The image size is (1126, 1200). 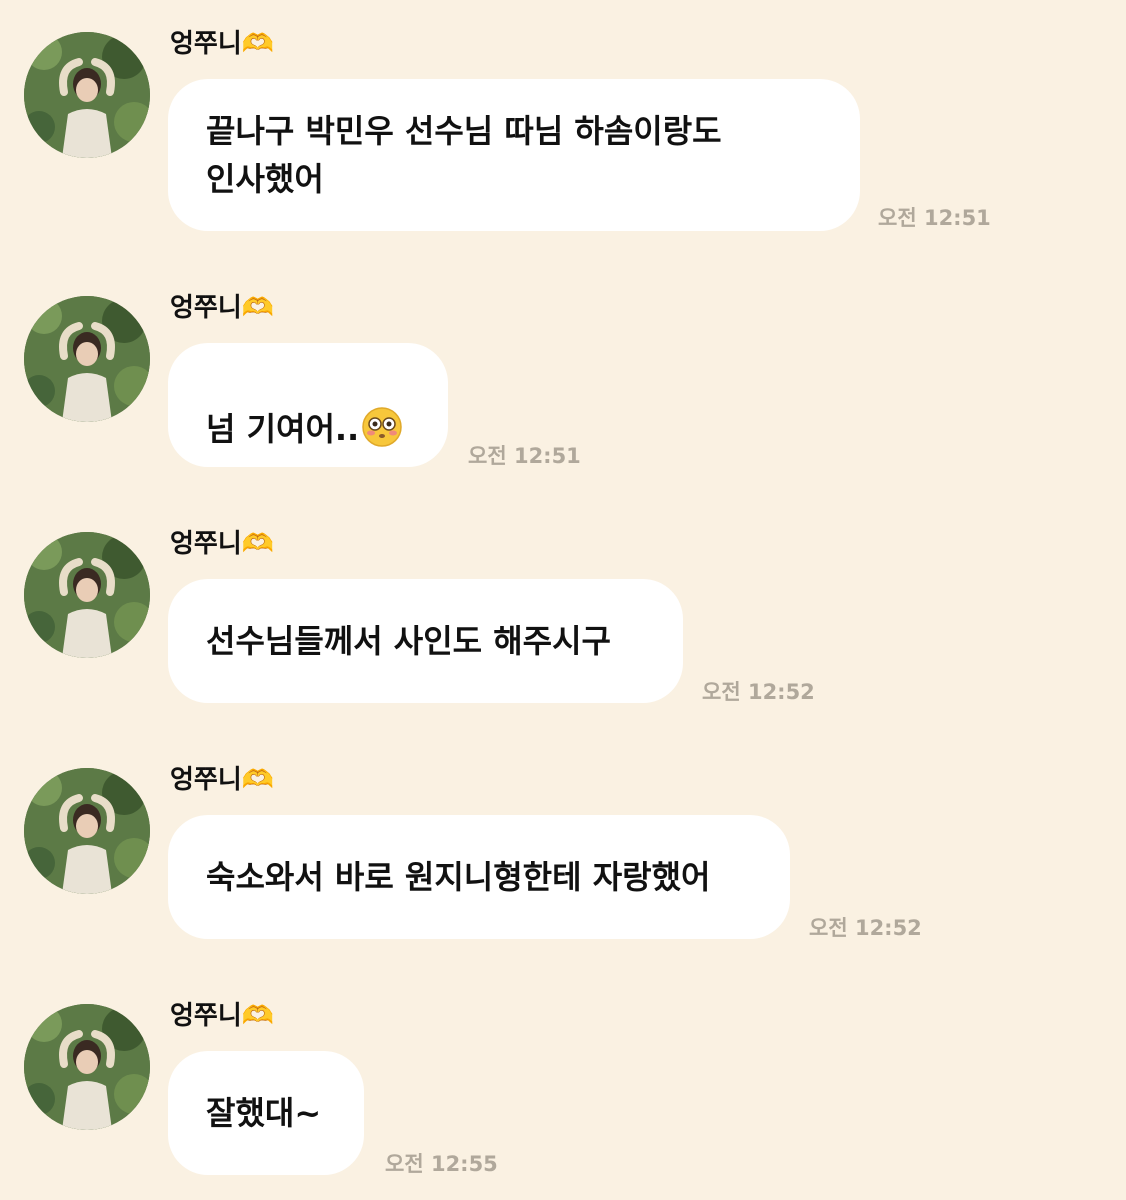 What do you see at coordinates (283, 429) in the screenshot?
I see `message-text-content: 넘 기여어..` at bounding box center [283, 429].